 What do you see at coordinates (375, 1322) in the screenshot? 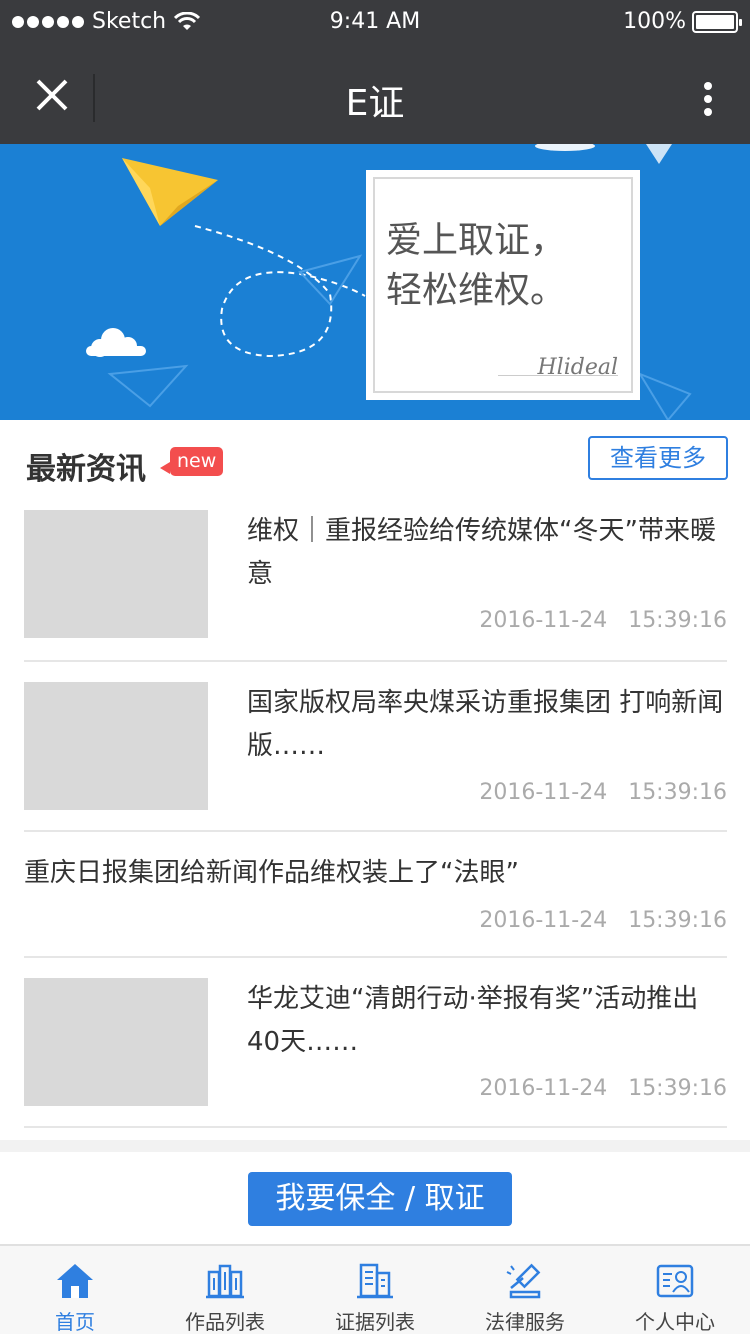
I see `tab-evidence-label: 证据列表` at bounding box center [375, 1322].